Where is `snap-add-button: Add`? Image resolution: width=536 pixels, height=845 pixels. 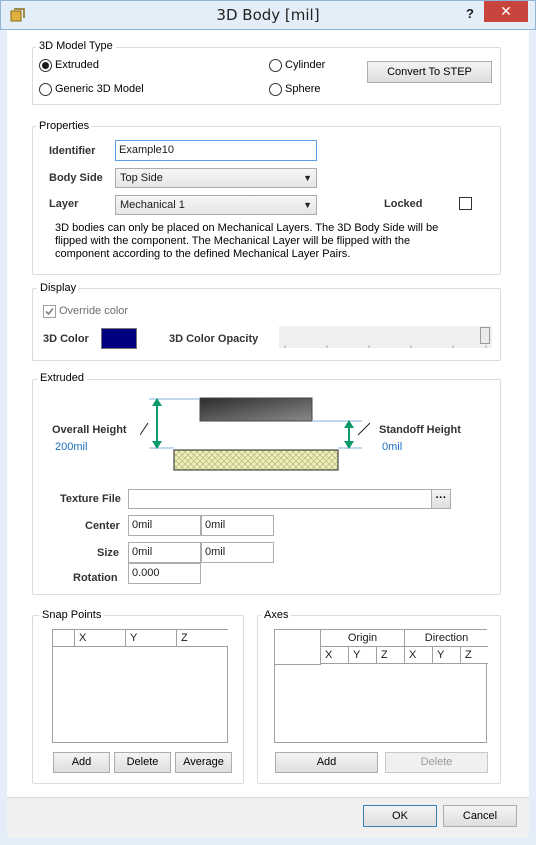 snap-add-button: Add is located at coordinates (81, 762).